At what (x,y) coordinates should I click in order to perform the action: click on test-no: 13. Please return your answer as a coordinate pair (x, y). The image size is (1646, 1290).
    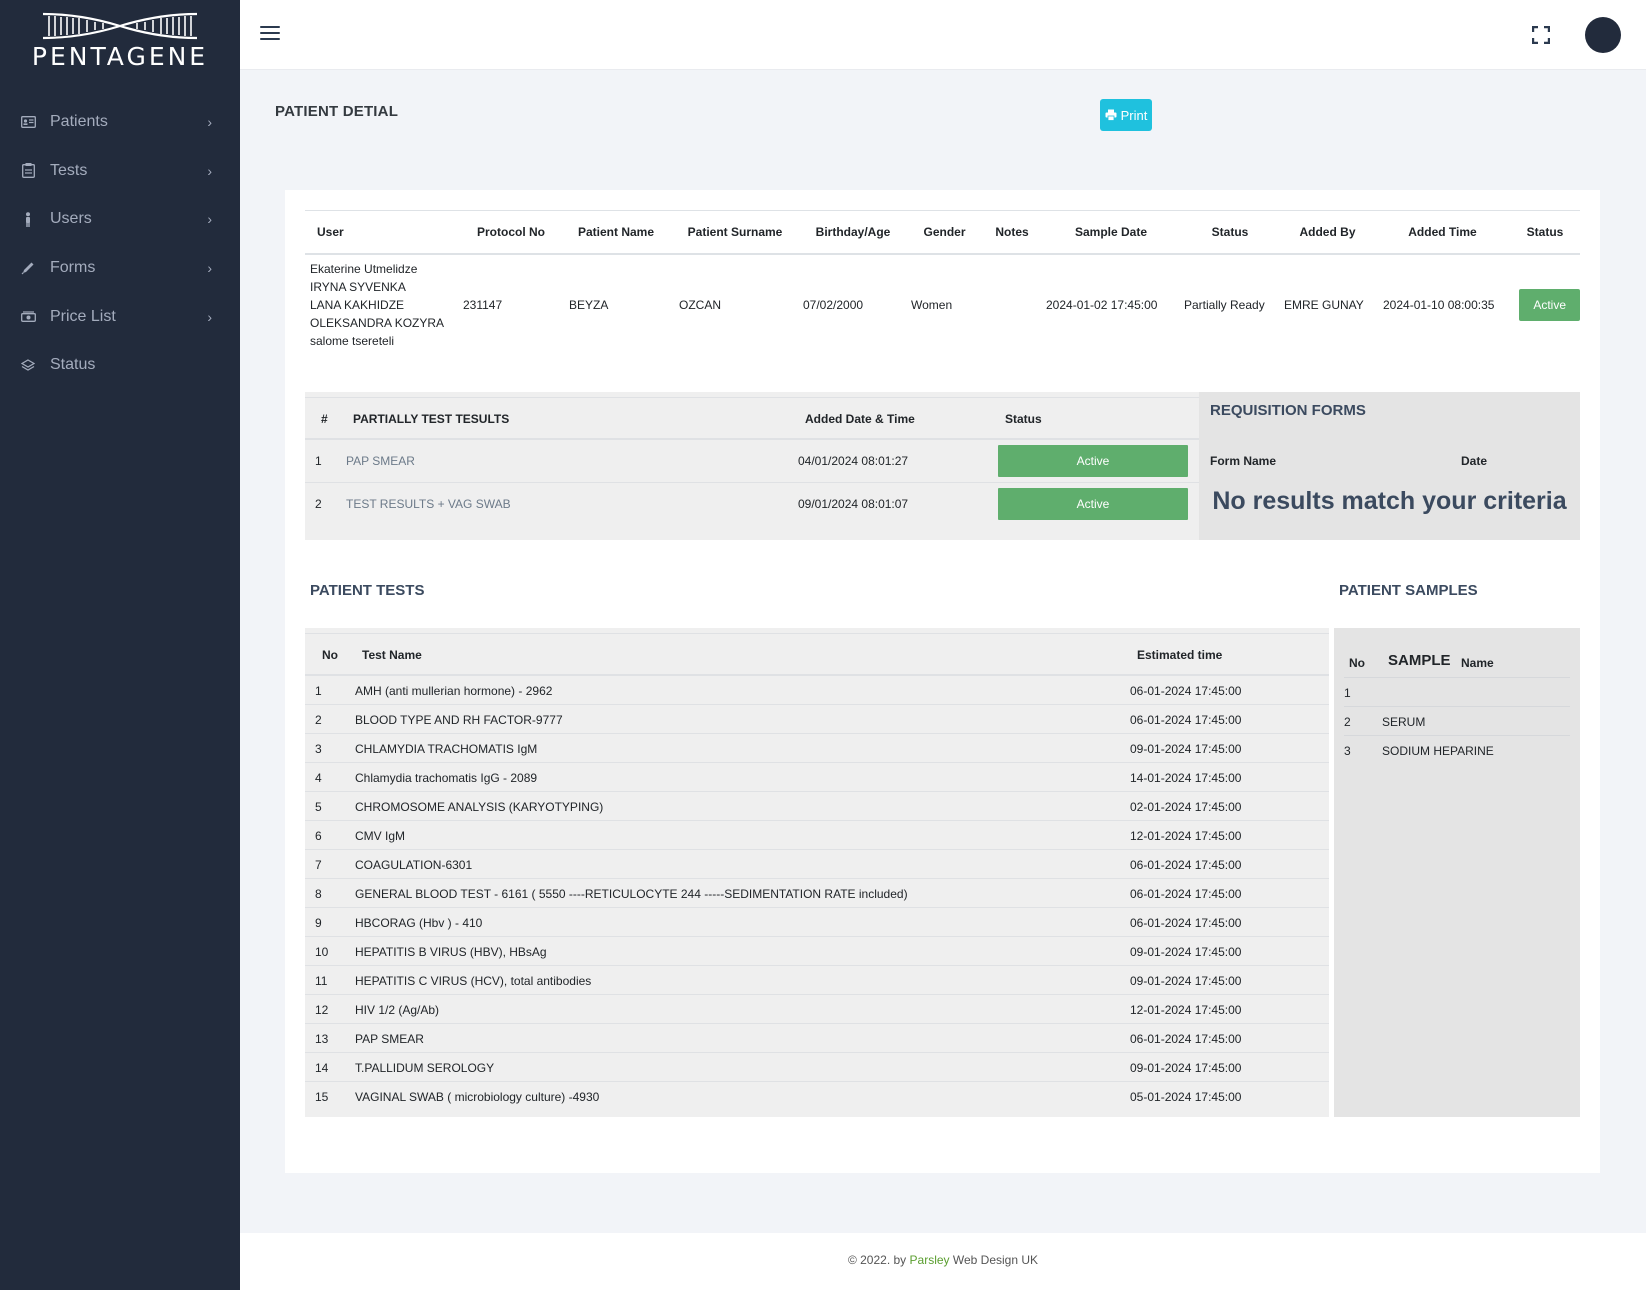
    Looking at the image, I should click on (322, 1039).